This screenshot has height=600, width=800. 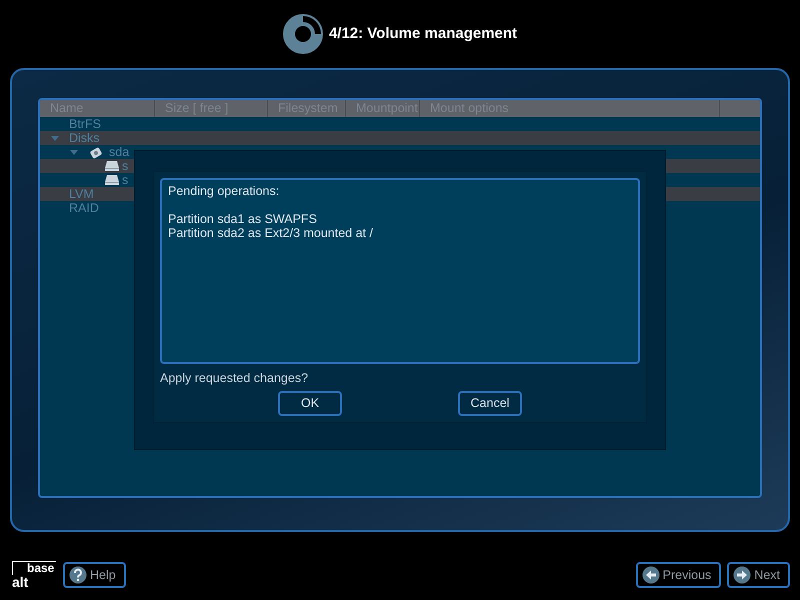 What do you see at coordinates (119, 152) in the screenshot?
I see `tree-item: sda` at bounding box center [119, 152].